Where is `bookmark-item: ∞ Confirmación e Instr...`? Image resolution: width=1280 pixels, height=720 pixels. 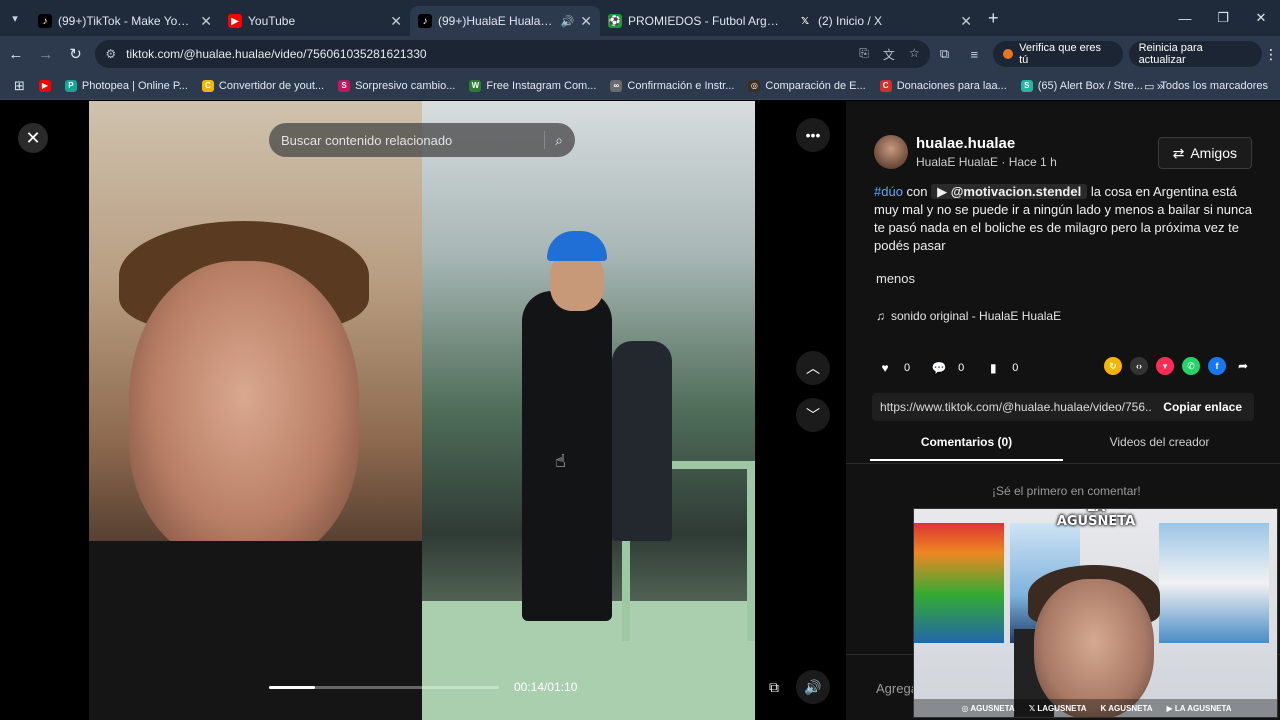 bookmark-item: ∞ Confirmación e Instr... is located at coordinates (672, 85).